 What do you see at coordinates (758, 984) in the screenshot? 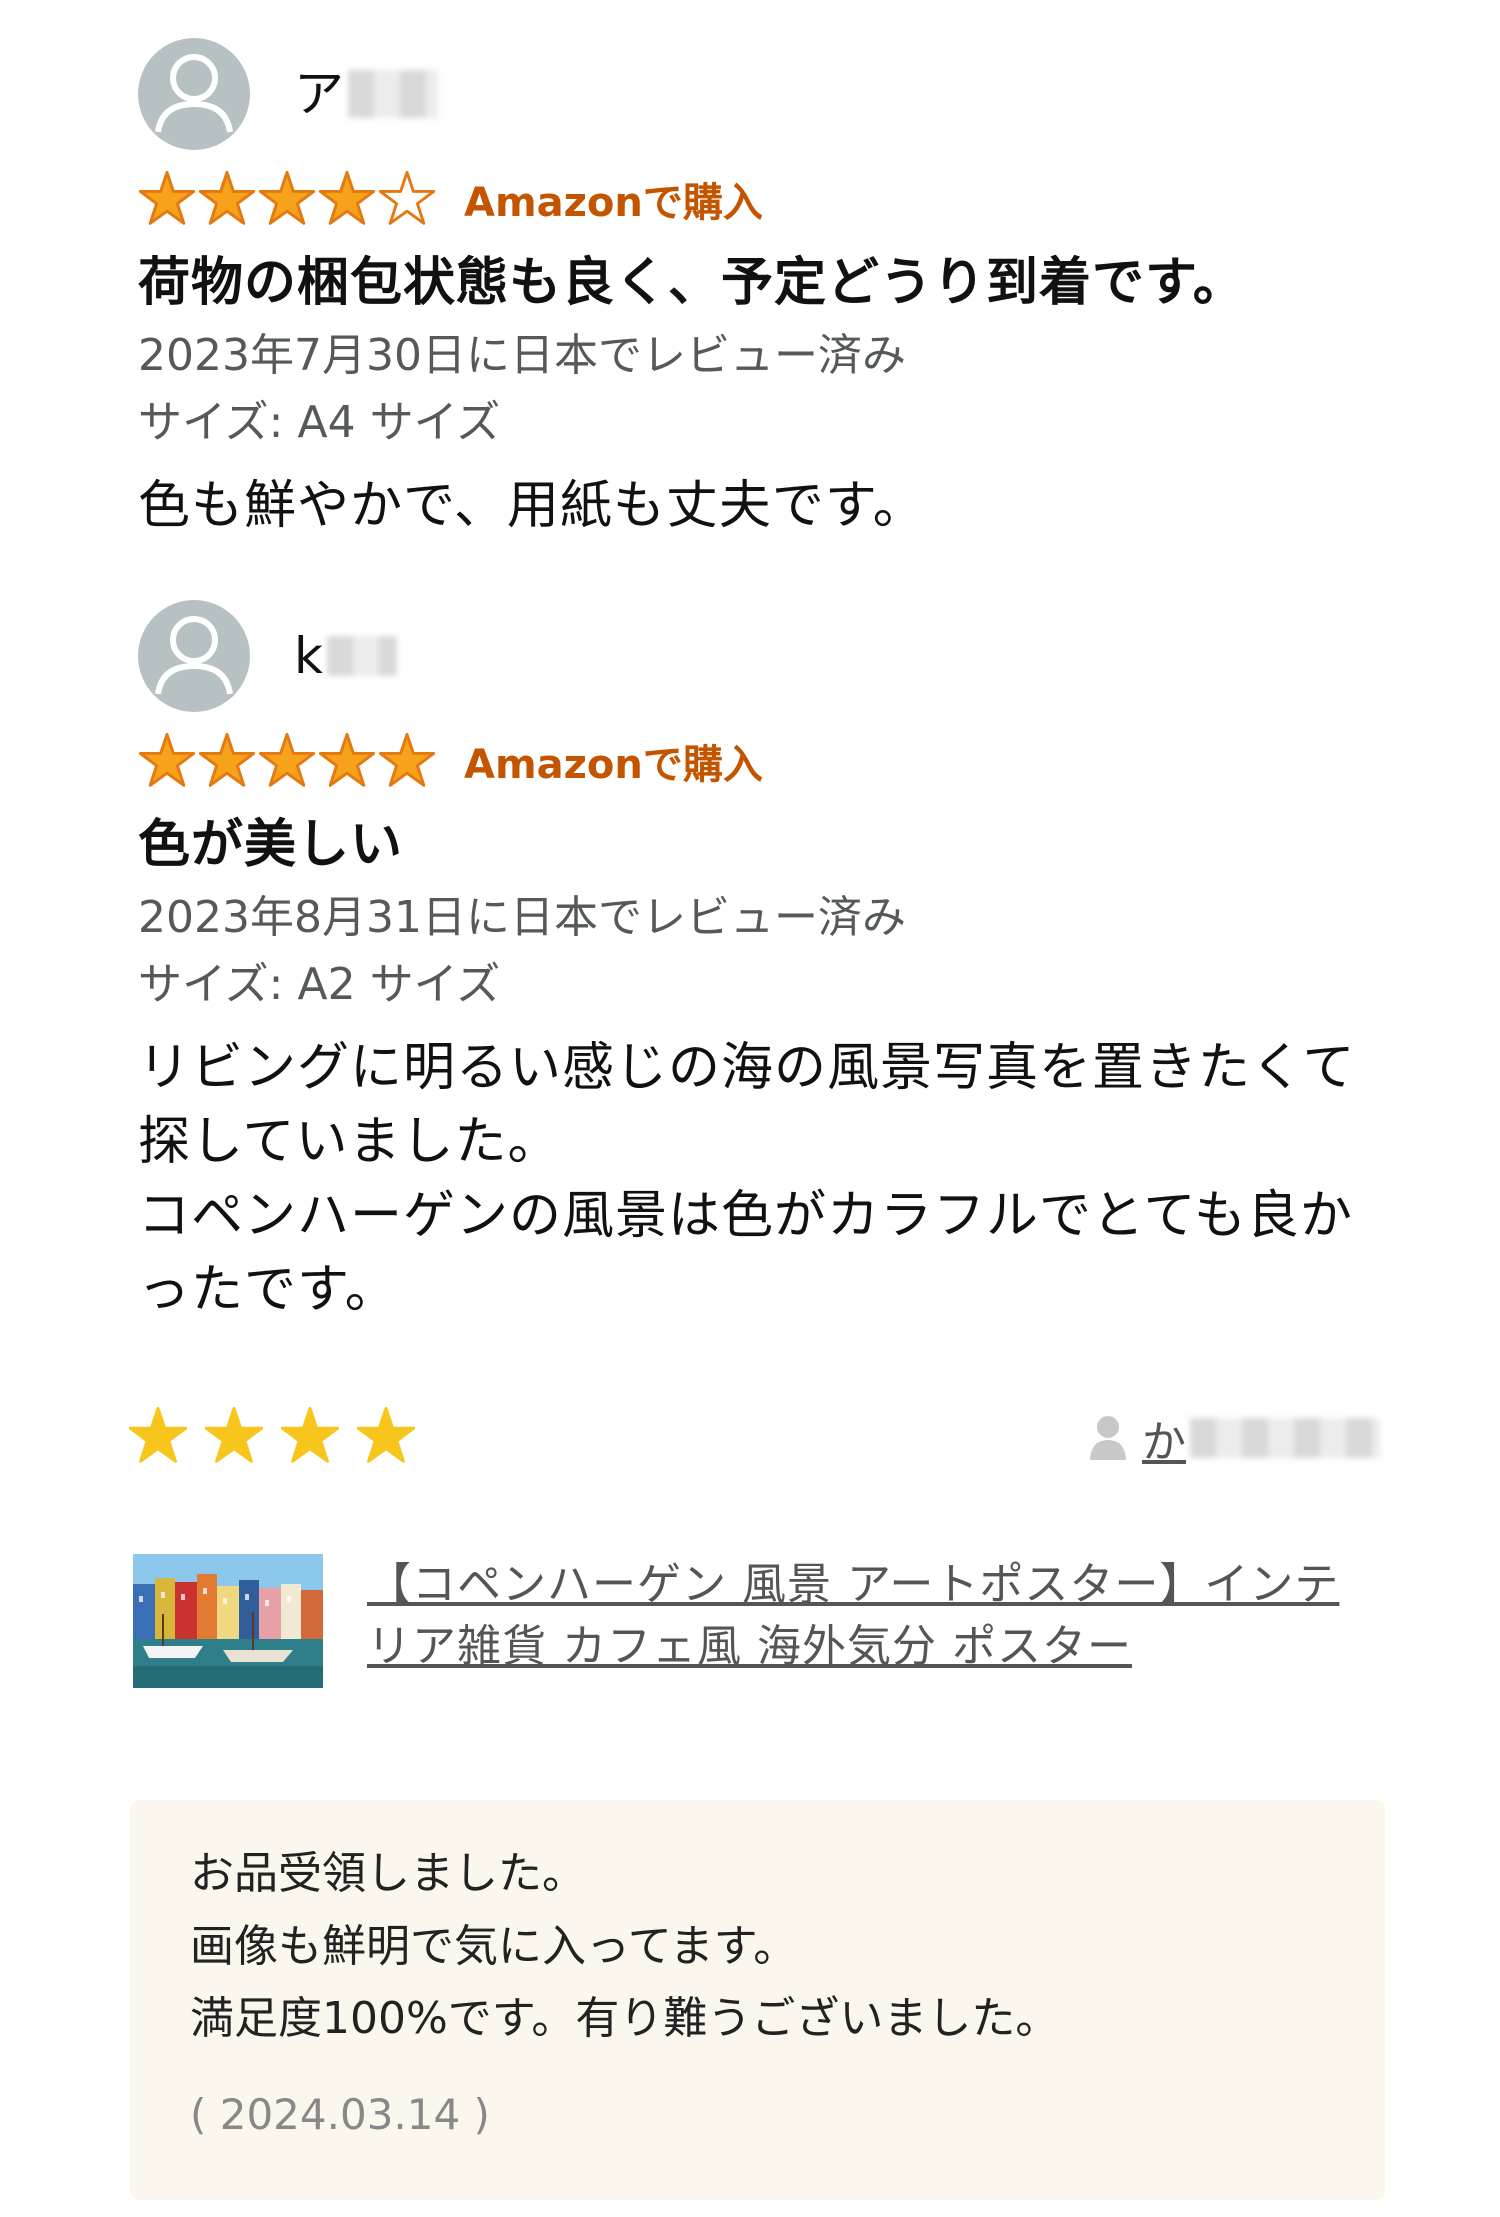
I see `review-variant: サイズ: A2 サイズ` at bounding box center [758, 984].